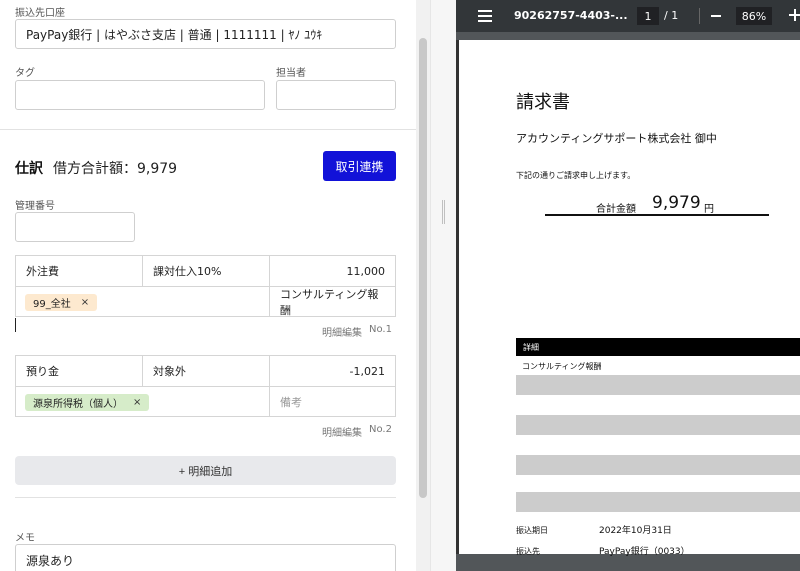 The image size is (800, 571). What do you see at coordinates (528, 551) in the screenshot?
I see `transfer-to-label: 振込先` at bounding box center [528, 551].